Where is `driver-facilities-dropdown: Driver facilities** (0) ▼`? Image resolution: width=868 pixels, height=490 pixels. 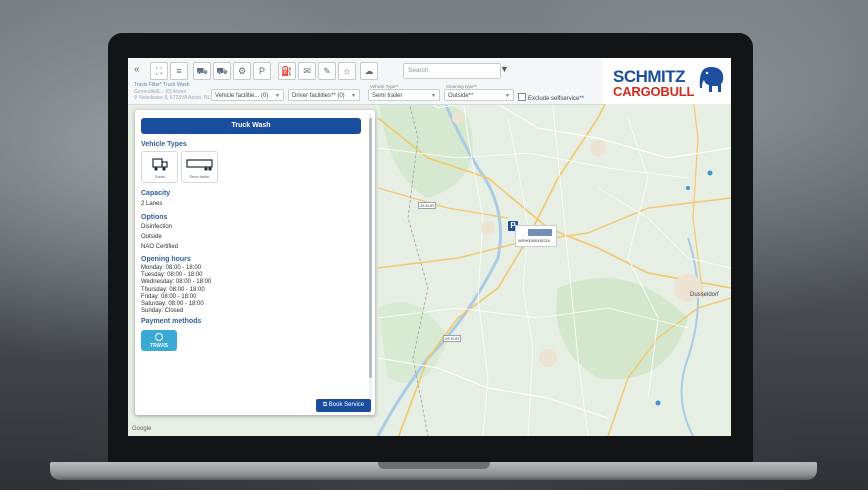
driver-facilities-dropdown: Driver facilities** (0) ▼ is located at coordinates (324, 95).